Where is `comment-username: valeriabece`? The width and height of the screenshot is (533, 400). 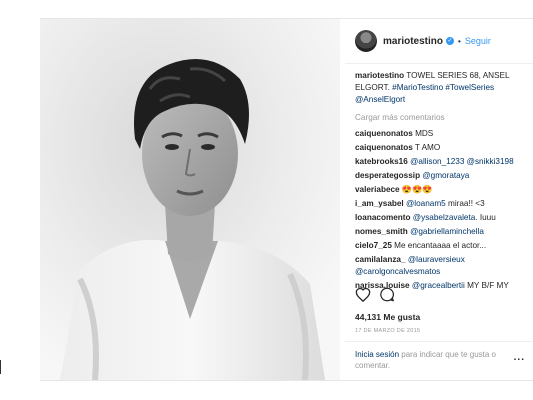 comment-username: valeriabece is located at coordinates (377, 189).